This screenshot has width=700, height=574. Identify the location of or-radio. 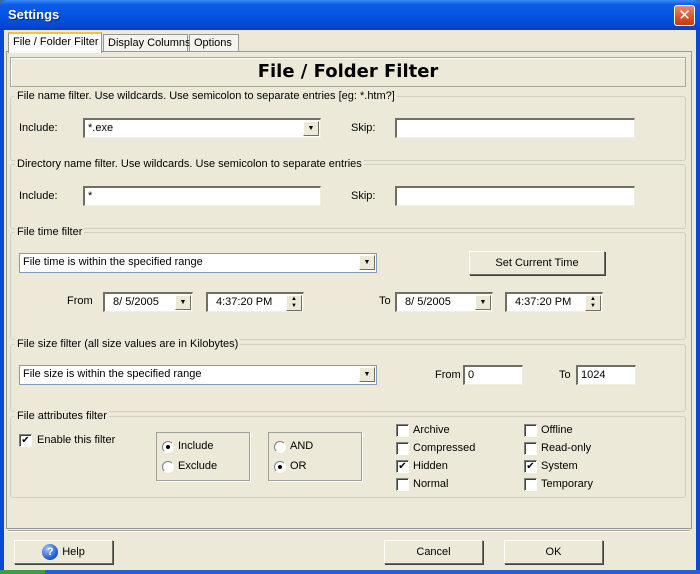
(280, 467).